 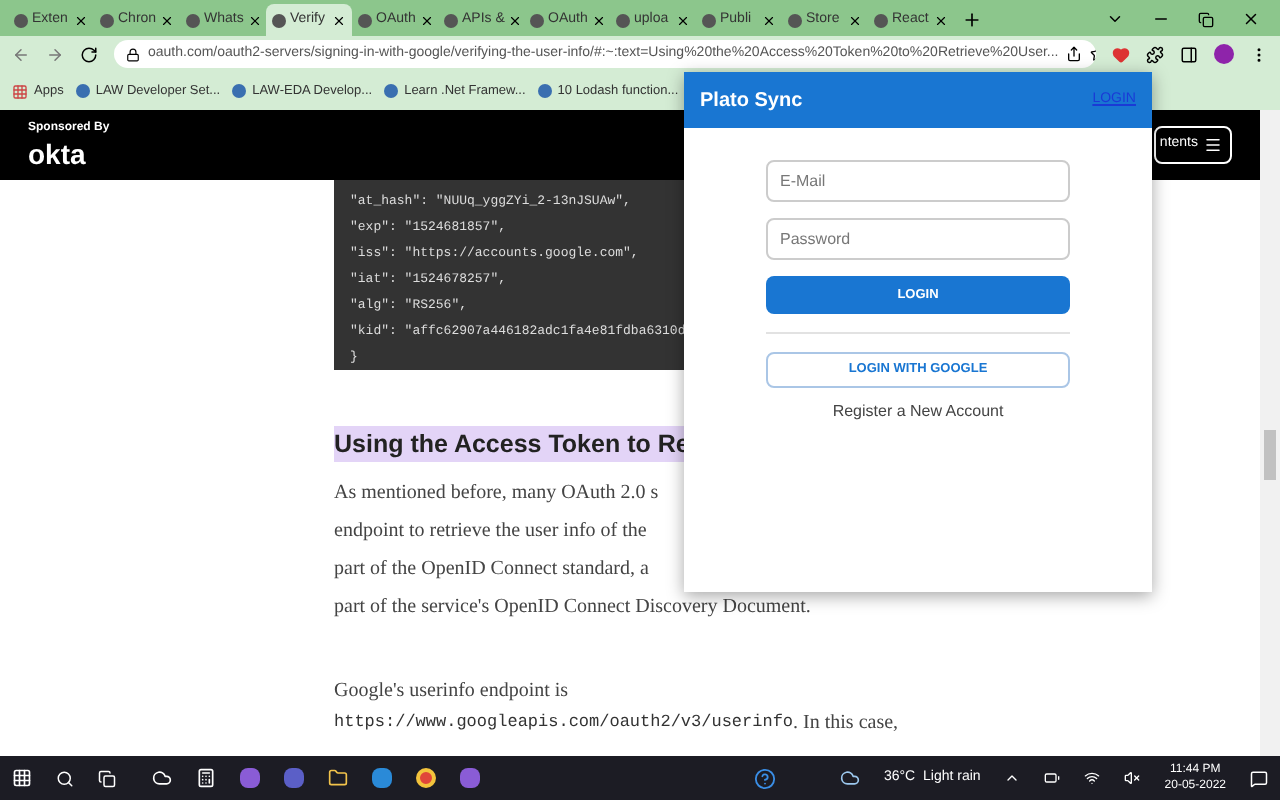 What do you see at coordinates (573, 608) in the screenshot?
I see `paragraph-line: part of the service's OpenID Connect Discovery Document.` at bounding box center [573, 608].